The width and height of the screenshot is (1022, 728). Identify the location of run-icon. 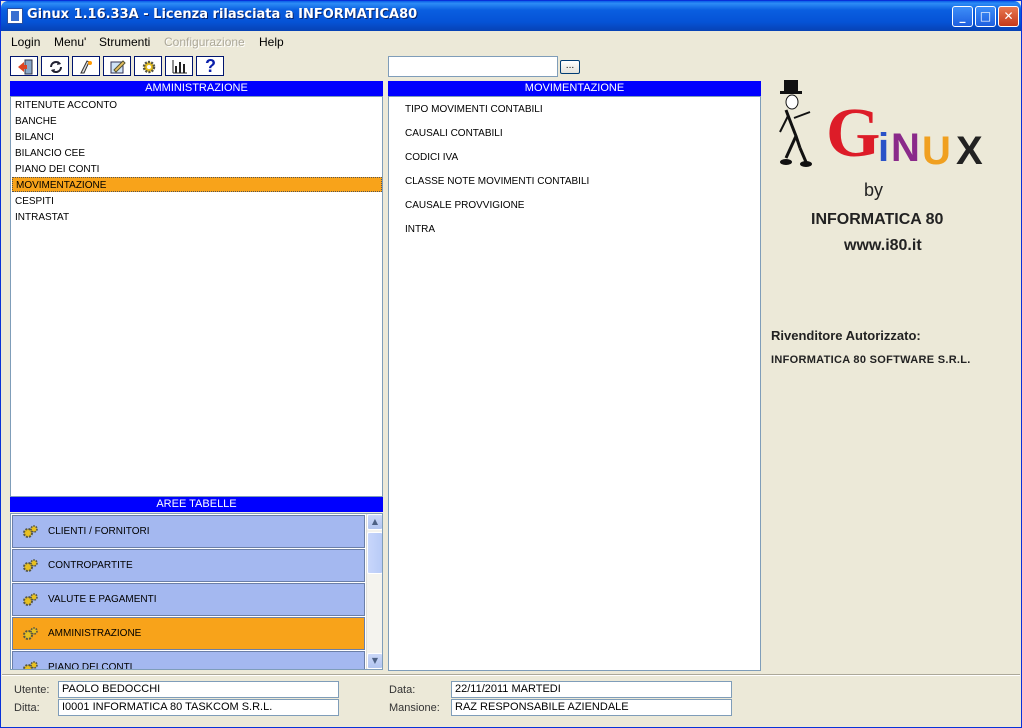
(86, 67).